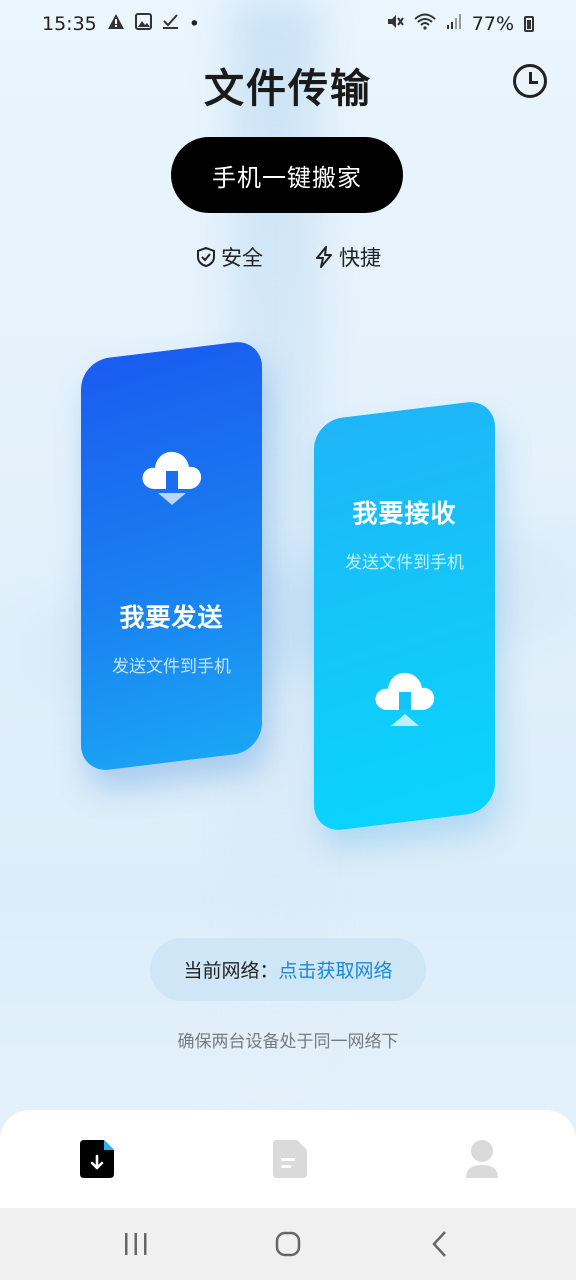 This screenshot has height=1280, width=576. What do you see at coordinates (360, 258) in the screenshot?
I see `feature-fast-label: 快捷` at bounding box center [360, 258].